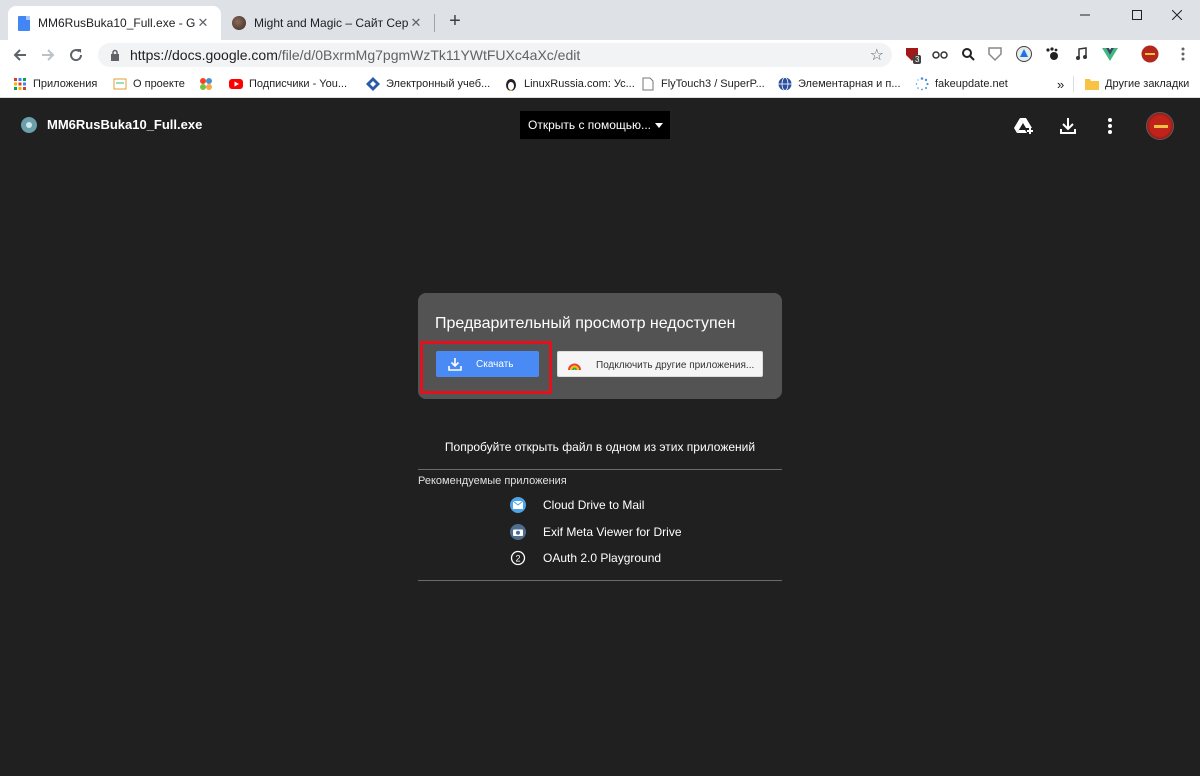 This screenshot has width=1200, height=776. I want to click on diamond-icon, so click(373, 84).